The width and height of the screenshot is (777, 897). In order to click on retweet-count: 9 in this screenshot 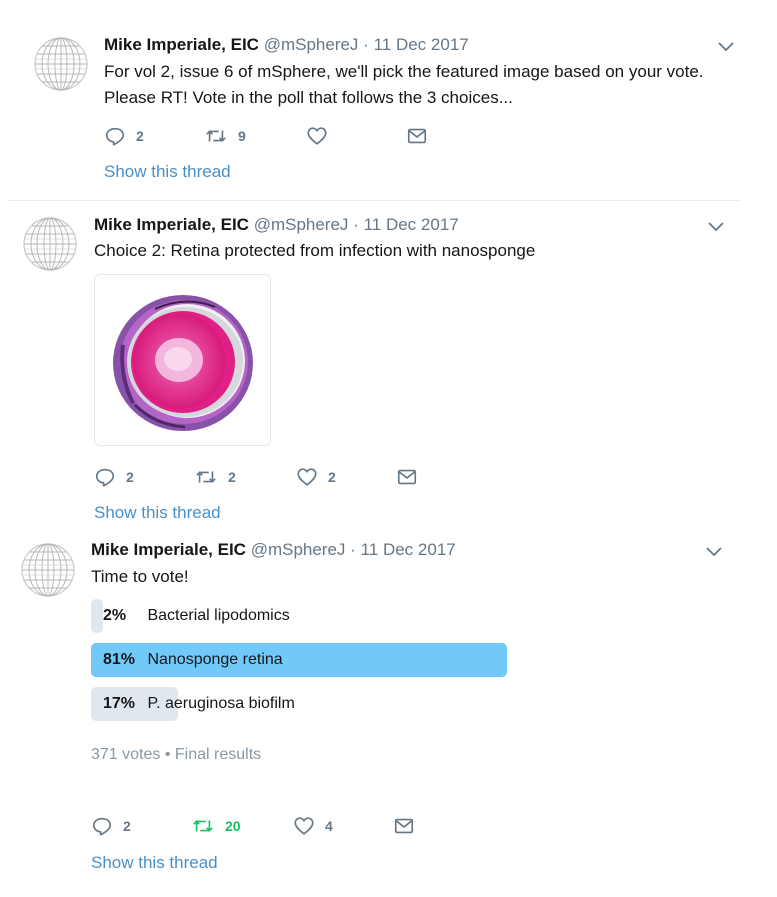, I will do `click(242, 136)`.